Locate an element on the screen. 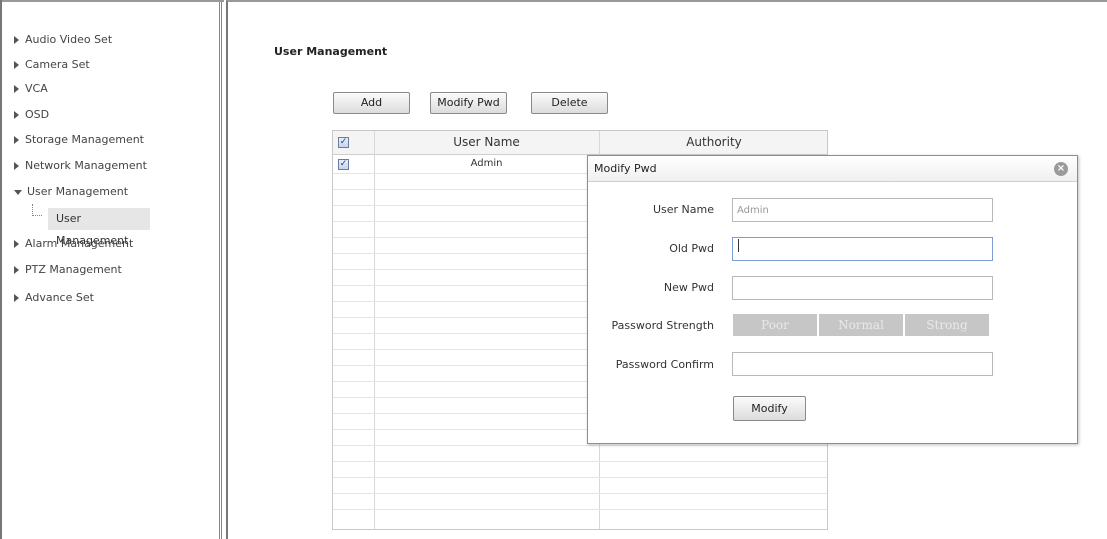  nav-label: Camera Set is located at coordinates (57, 64).